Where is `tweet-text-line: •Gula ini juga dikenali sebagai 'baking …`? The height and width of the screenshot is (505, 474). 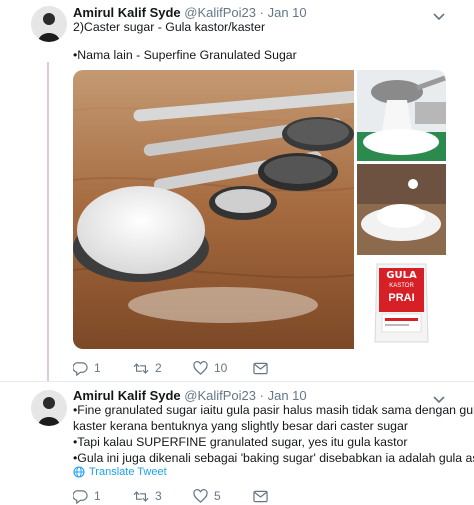 tweet-text-line: •Gula ini juga dikenali sebagai 'baking … is located at coordinates (273, 458).